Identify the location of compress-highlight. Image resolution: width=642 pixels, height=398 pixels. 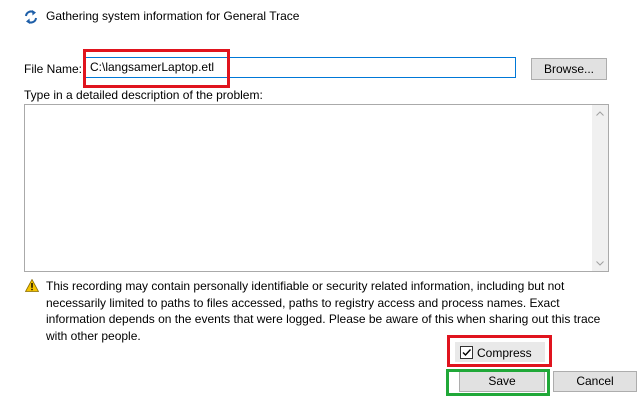
(499, 351).